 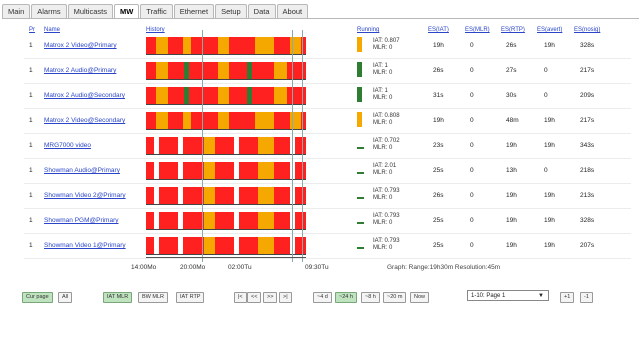 I want to click on range-4d-button: ~4 d, so click(x=322, y=297).